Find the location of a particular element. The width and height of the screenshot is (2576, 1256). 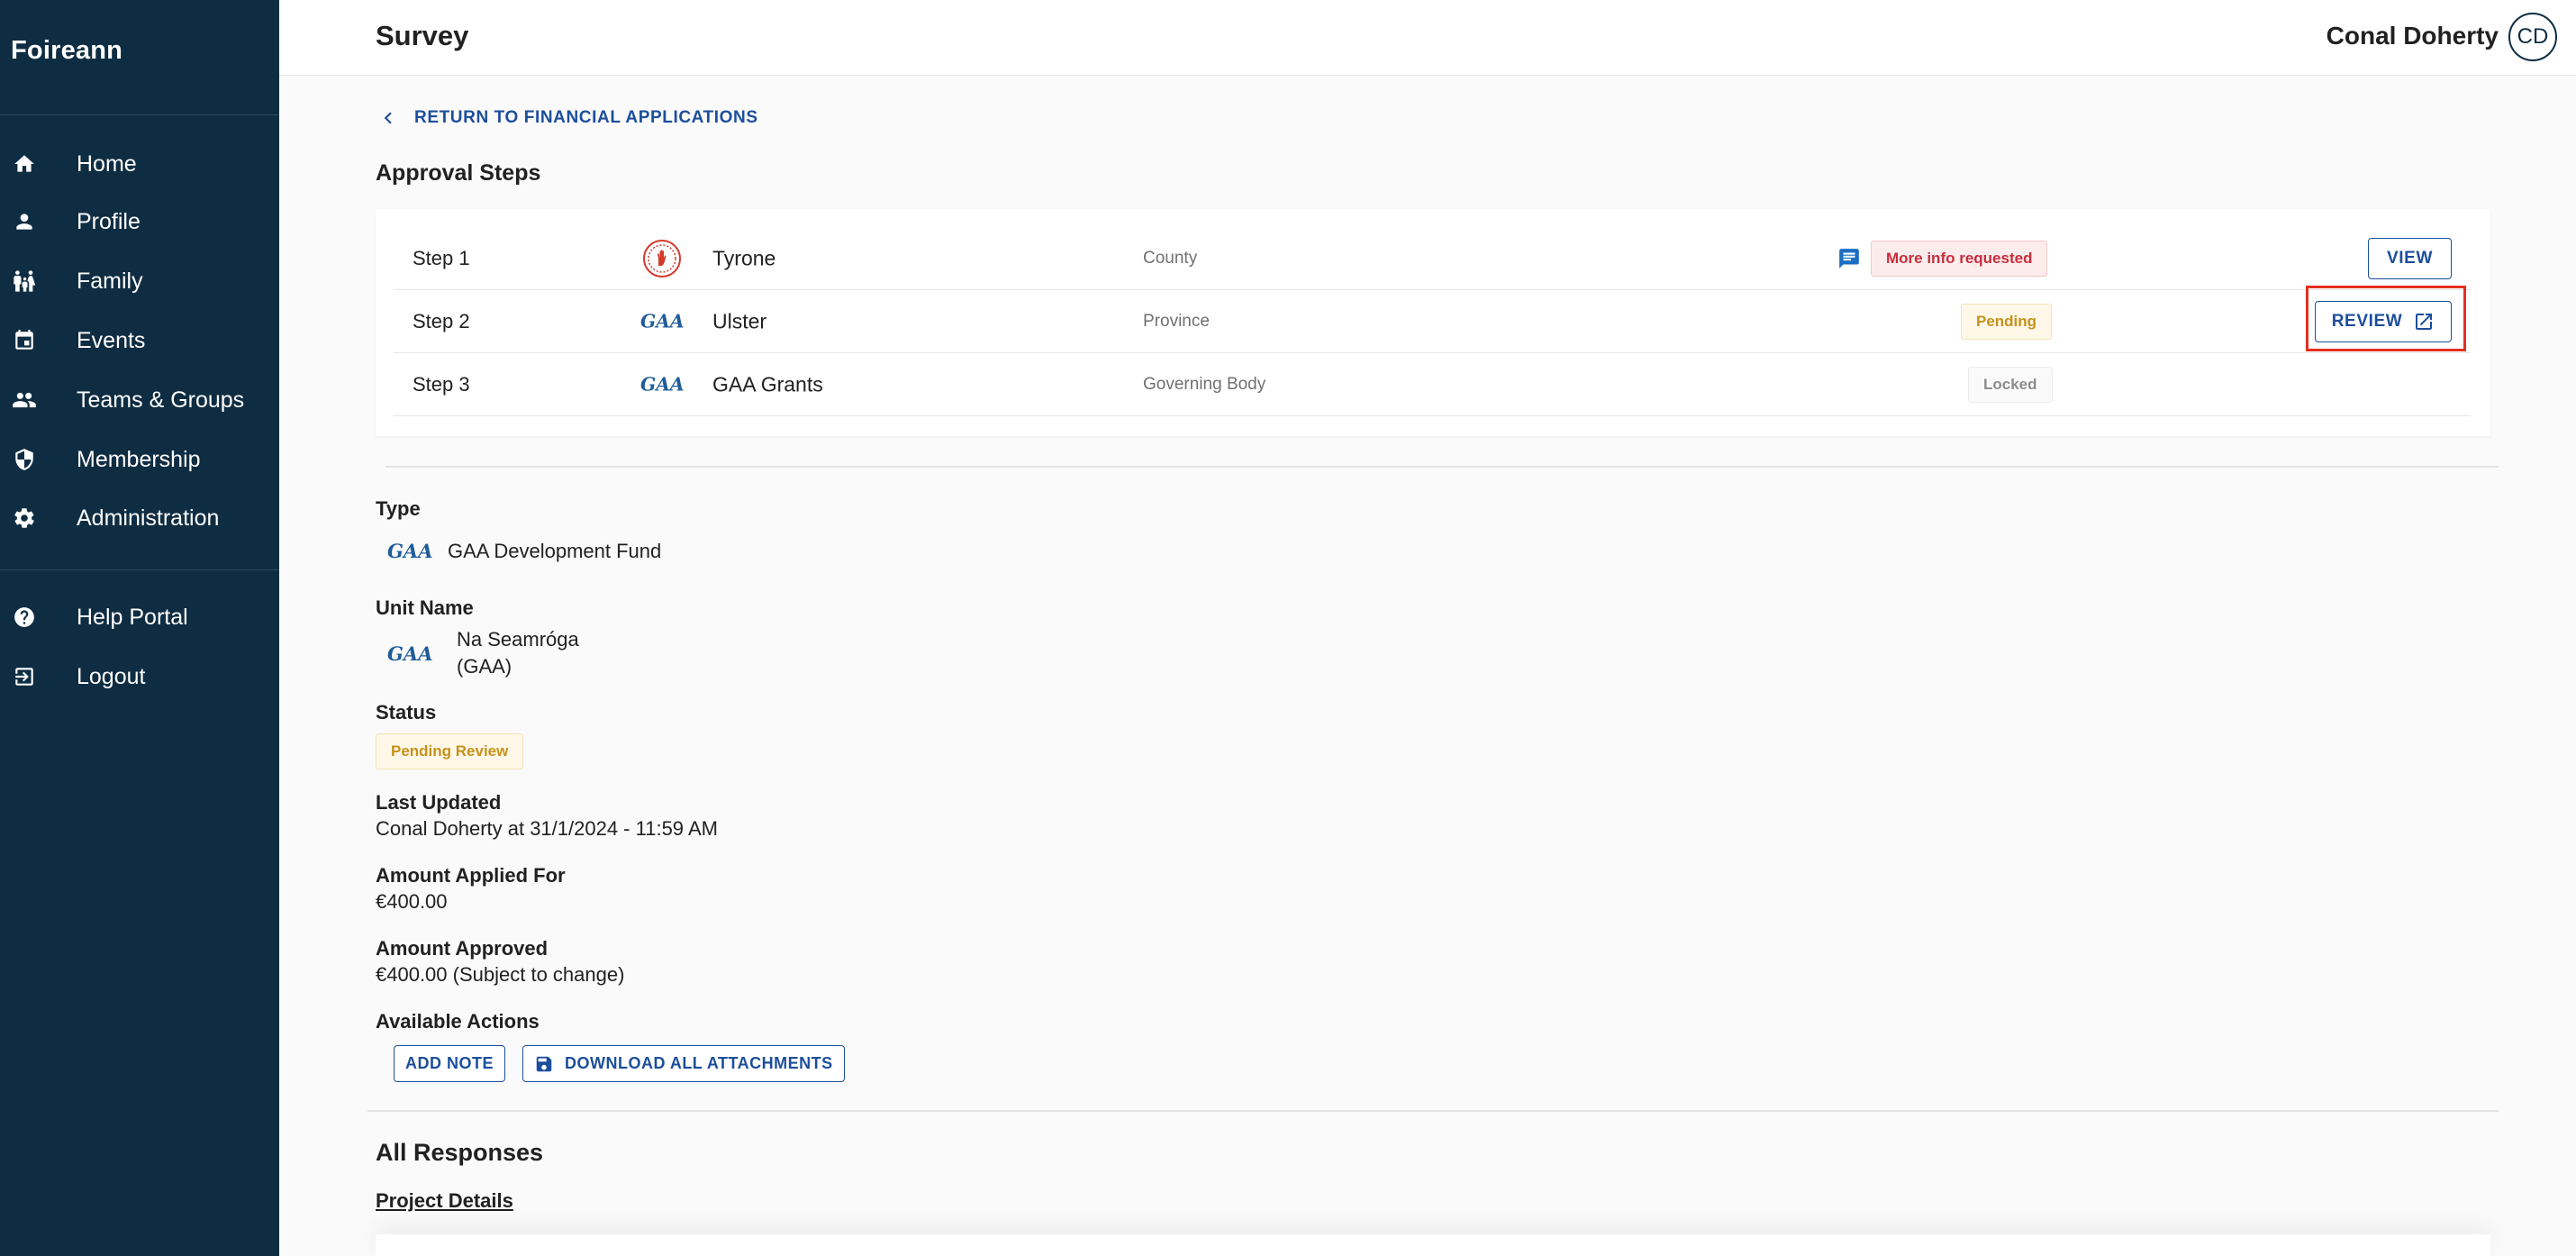

step-number: Step 3 is located at coordinates (441, 384).